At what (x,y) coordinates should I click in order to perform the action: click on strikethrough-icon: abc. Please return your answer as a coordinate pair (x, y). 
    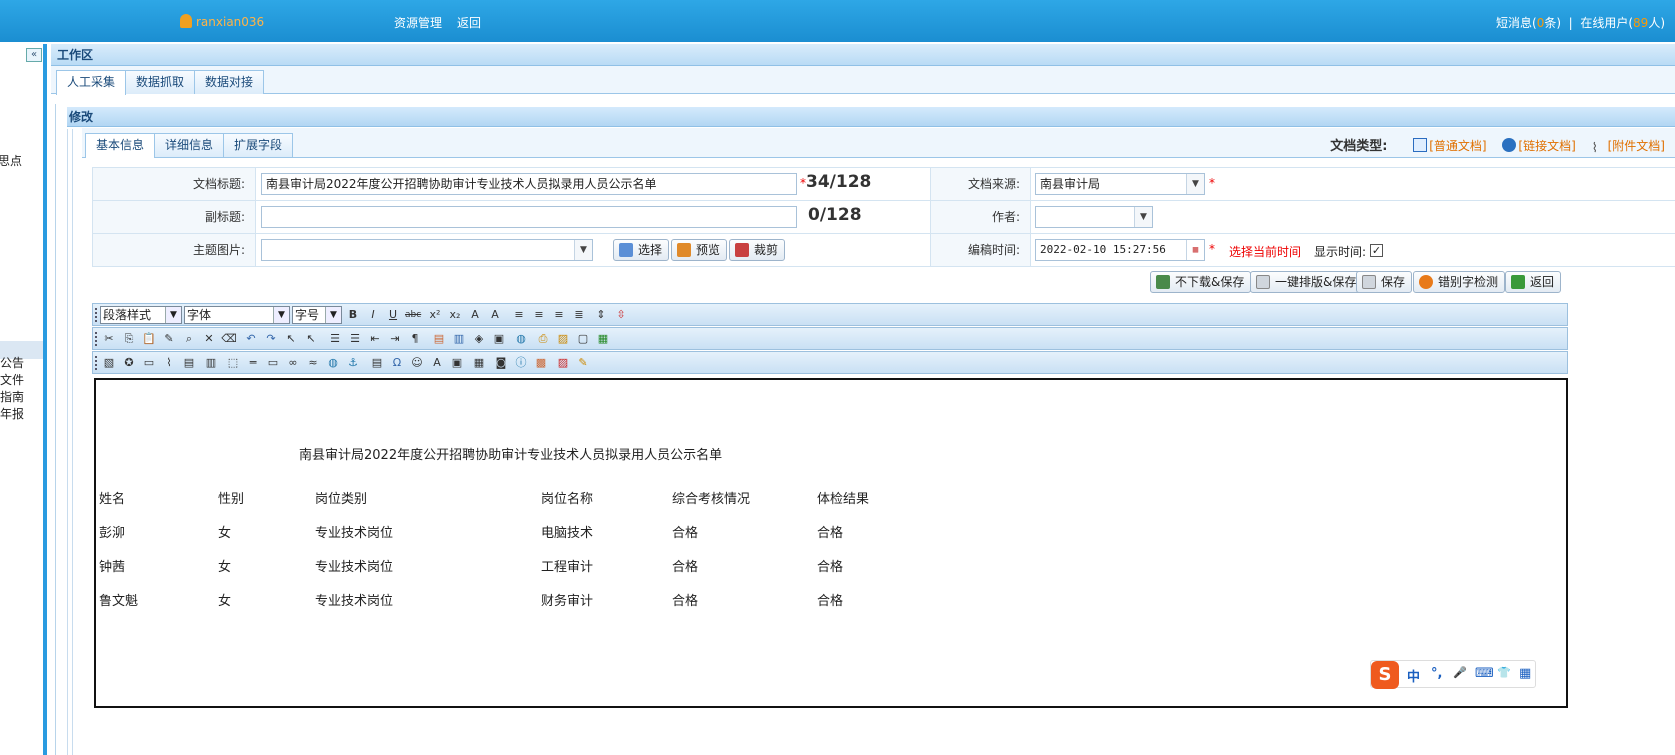
    Looking at the image, I should click on (413, 315).